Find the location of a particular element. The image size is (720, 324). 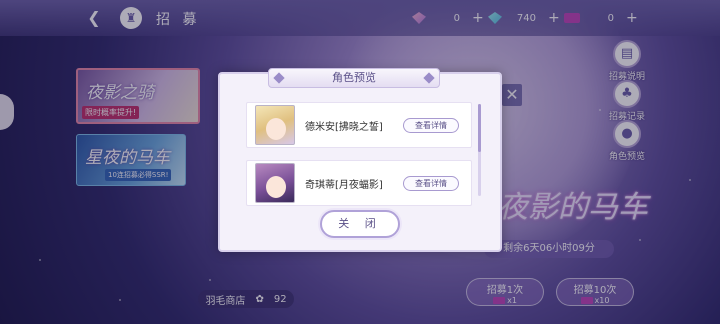

character-name: 奇琪蒂[月夜蝠影] is located at coordinates (344, 185).